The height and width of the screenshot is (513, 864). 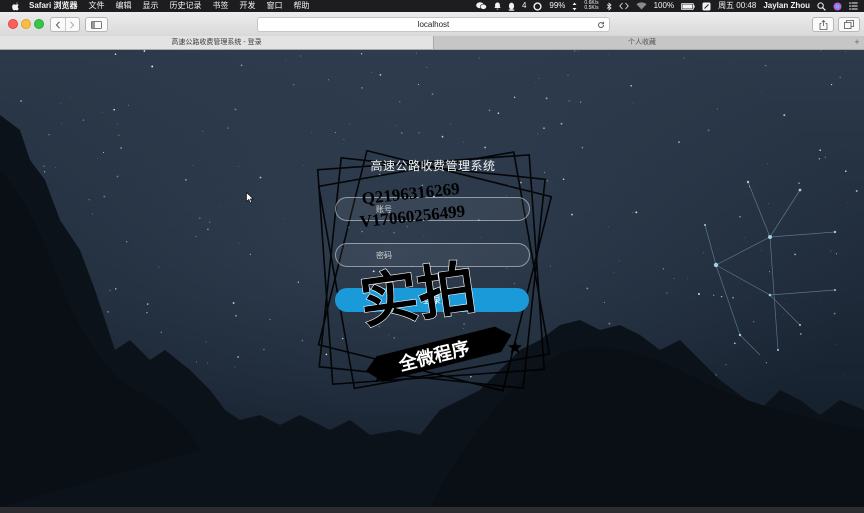 I want to click on show-all-tabs-button, so click(x=849, y=24).